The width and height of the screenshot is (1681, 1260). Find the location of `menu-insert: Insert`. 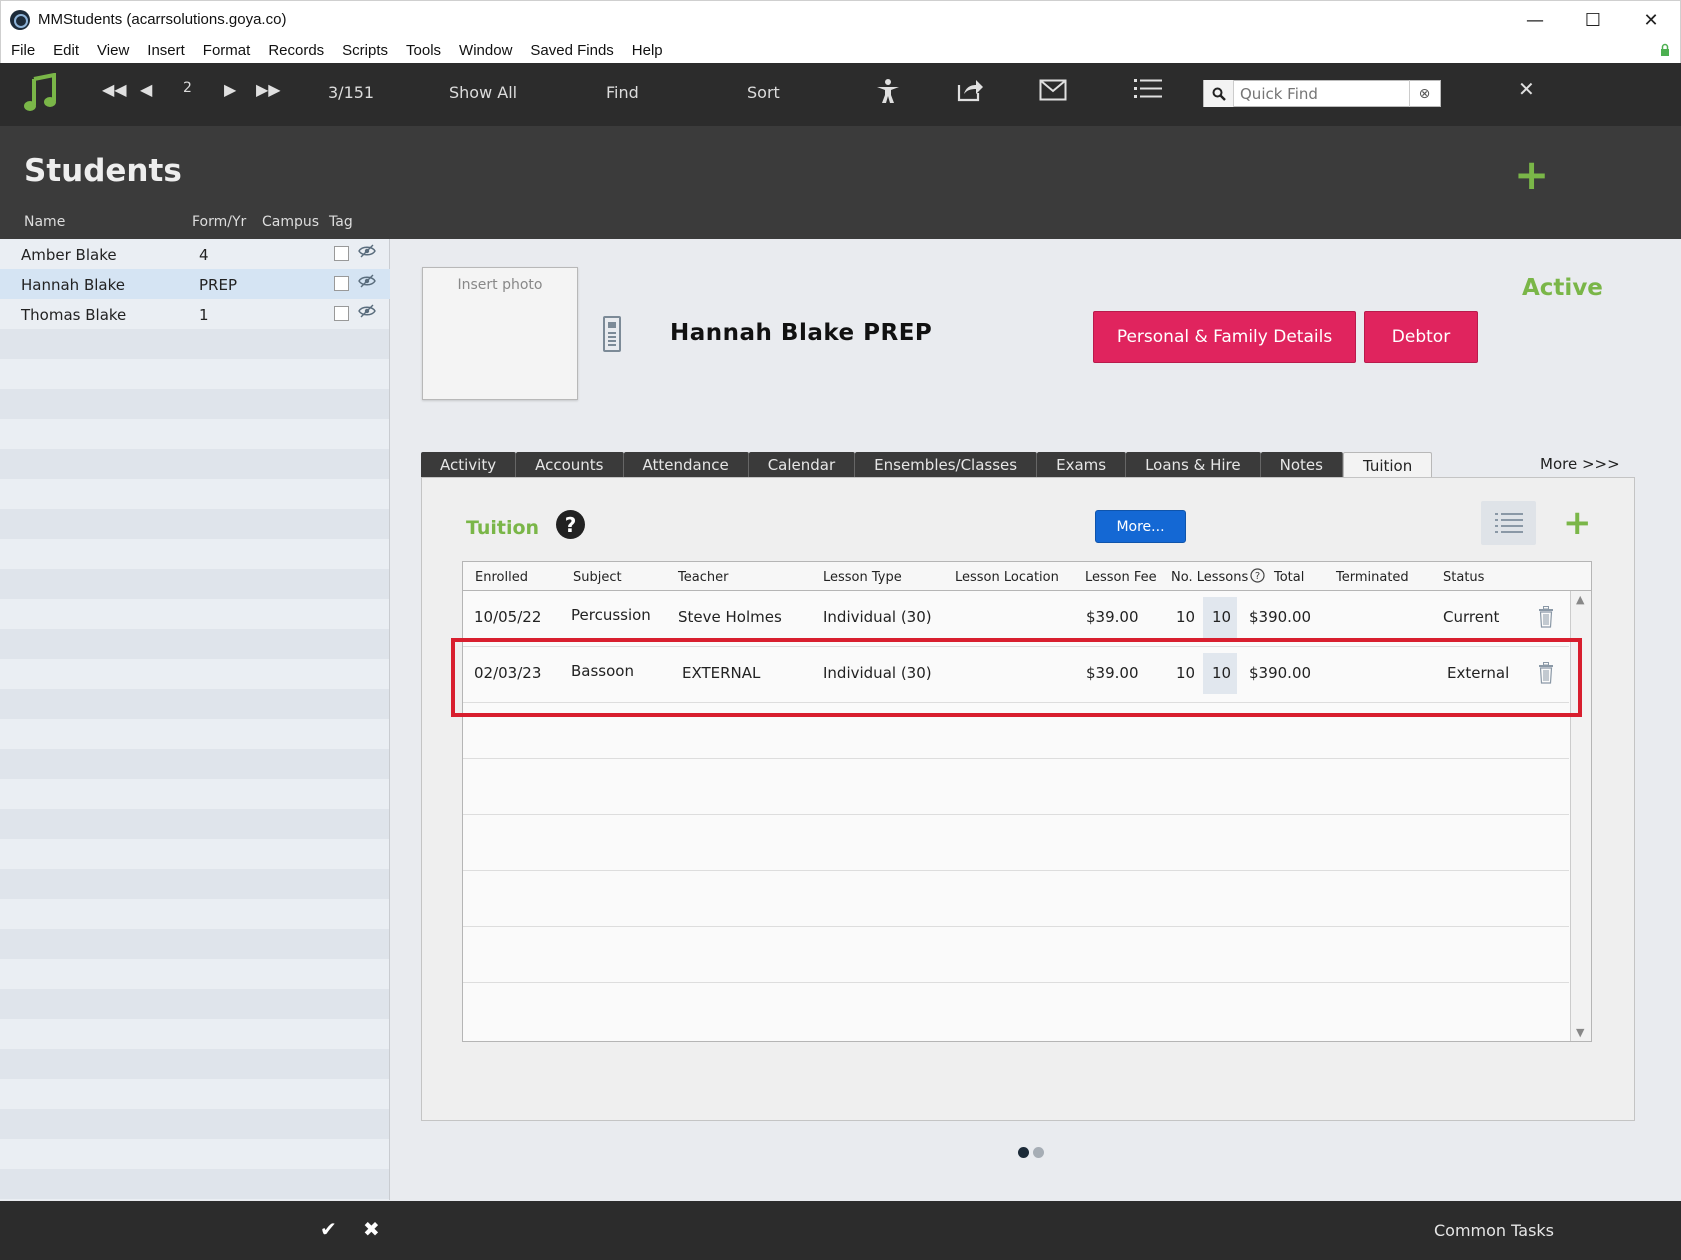

menu-insert: Insert is located at coordinates (166, 50).